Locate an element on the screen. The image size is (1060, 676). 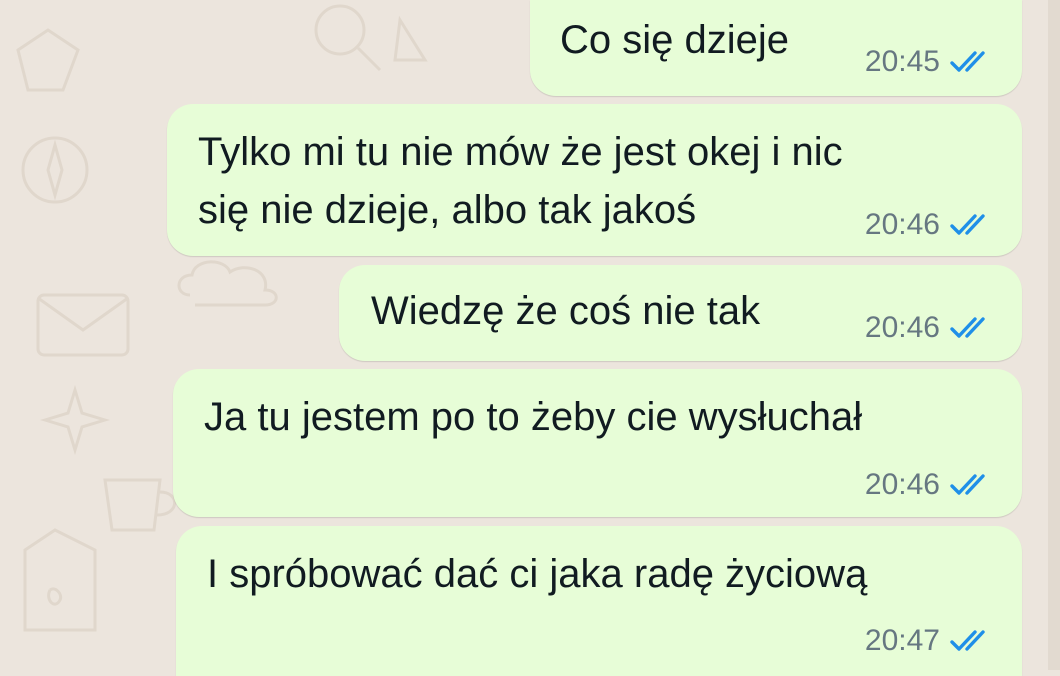
message-bubble: Wiedzę że coś nie tak 20:46 is located at coordinates (680, 313).